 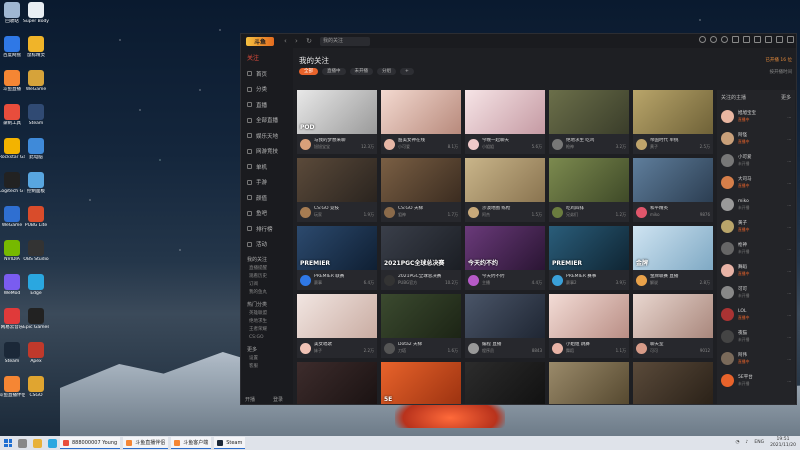 I want to click on sidebar-subitem: 英雄联盟, so click(x=267, y=314).